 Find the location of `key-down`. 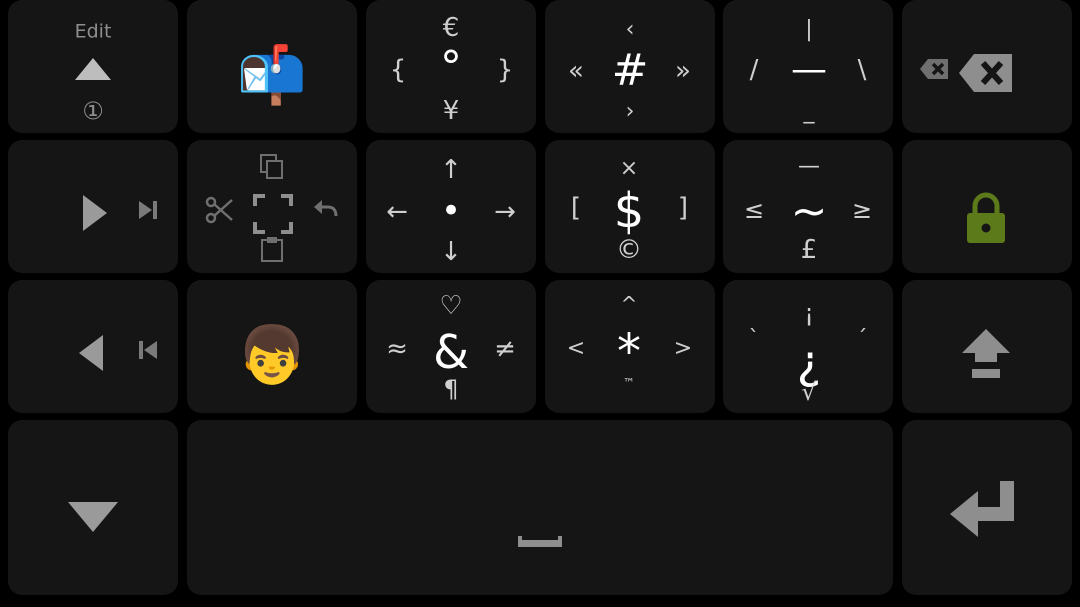

key-down is located at coordinates (93, 507).